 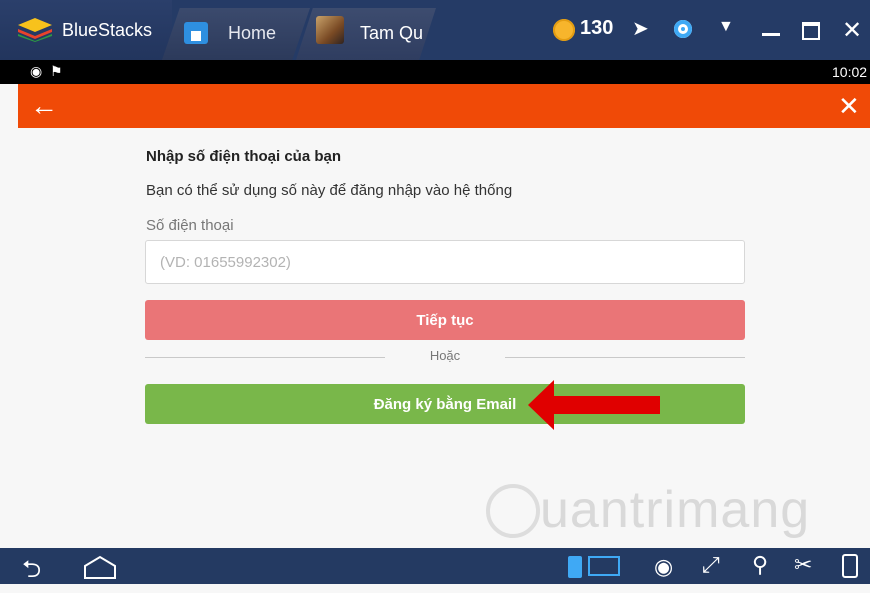 I want to click on minimize-icon, so click(x=771, y=34).